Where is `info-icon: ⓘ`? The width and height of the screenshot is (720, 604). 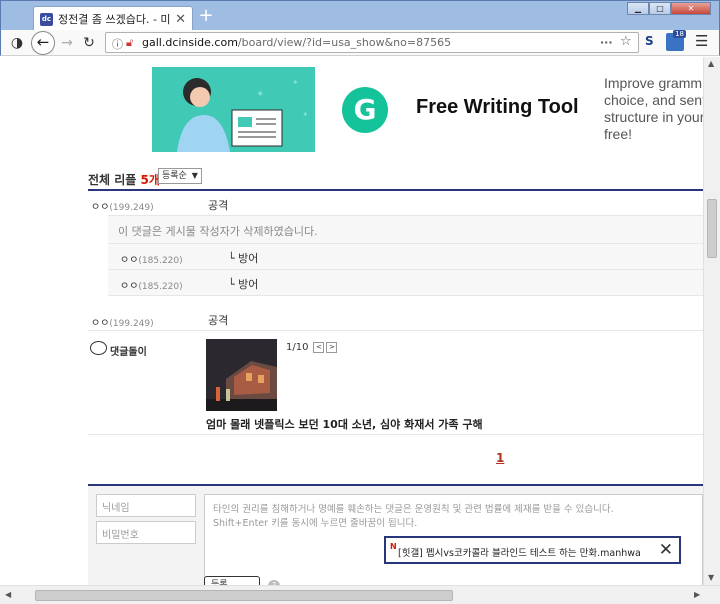
info-icon: ⓘ is located at coordinates (117, 44).